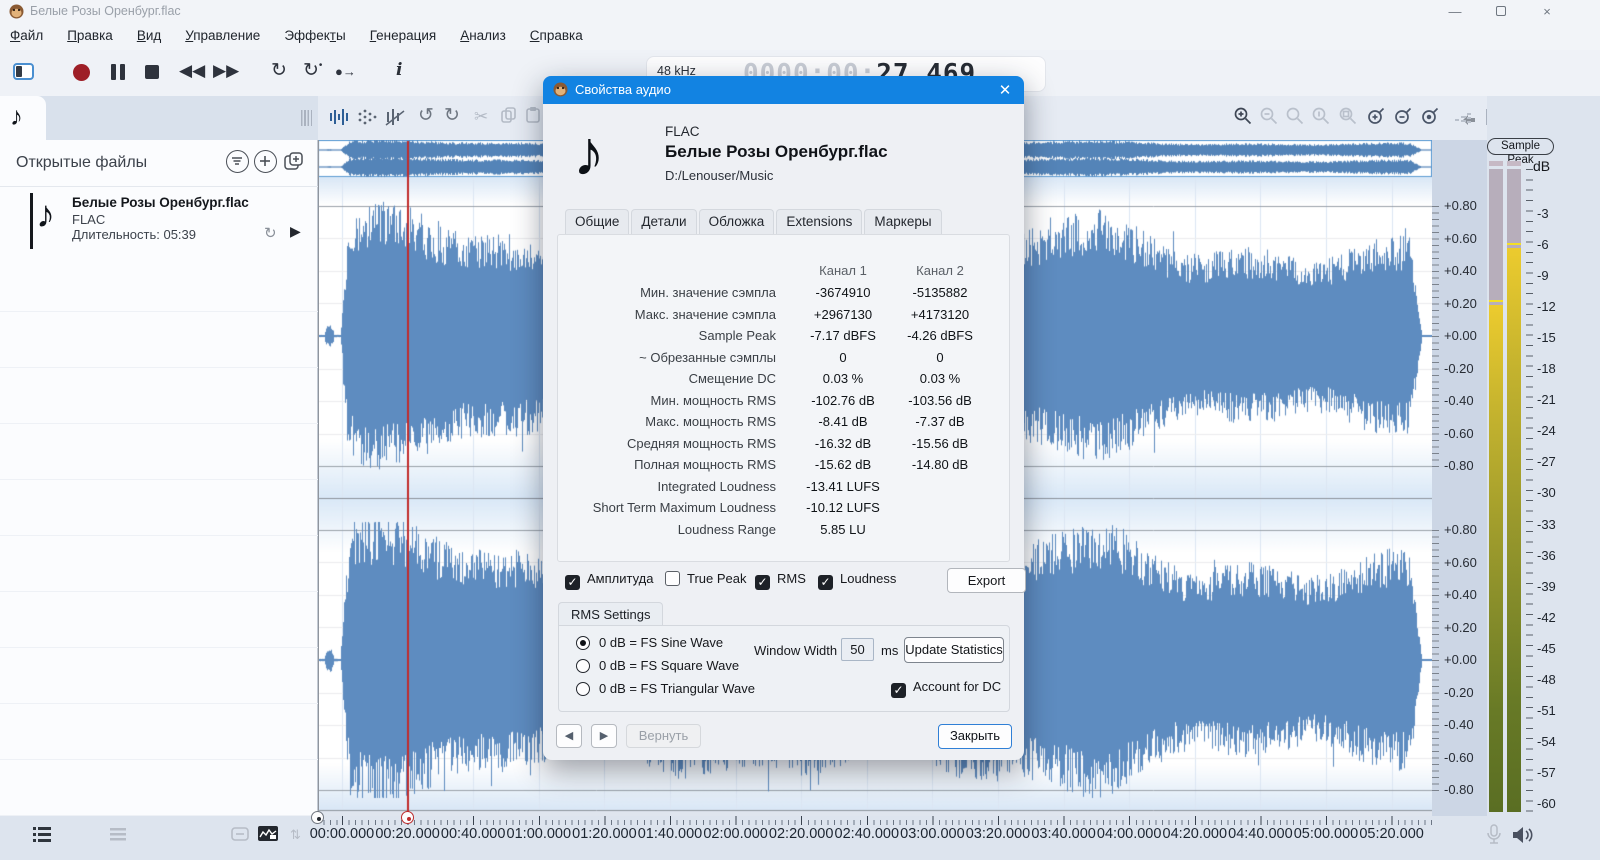  Describe the element at coordinates (843, 464) in the screenshot. I see `stat-value-ch1: -15.62 dB` at that location.